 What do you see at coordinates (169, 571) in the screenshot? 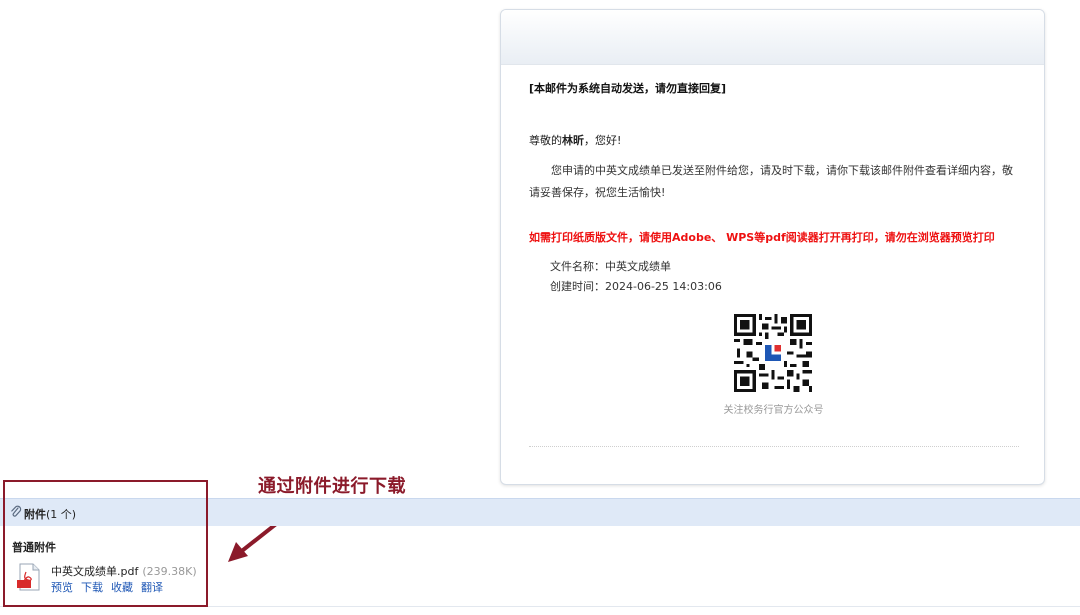
I see `file-size: (239.38K)` at bounding box center [169, 571].